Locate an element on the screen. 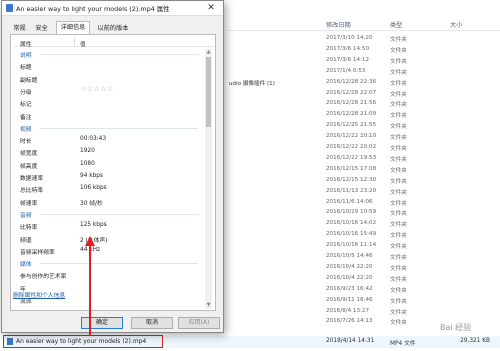 The image size is (500, 351). section-label: 视频 is located at coordinates (26, 129).